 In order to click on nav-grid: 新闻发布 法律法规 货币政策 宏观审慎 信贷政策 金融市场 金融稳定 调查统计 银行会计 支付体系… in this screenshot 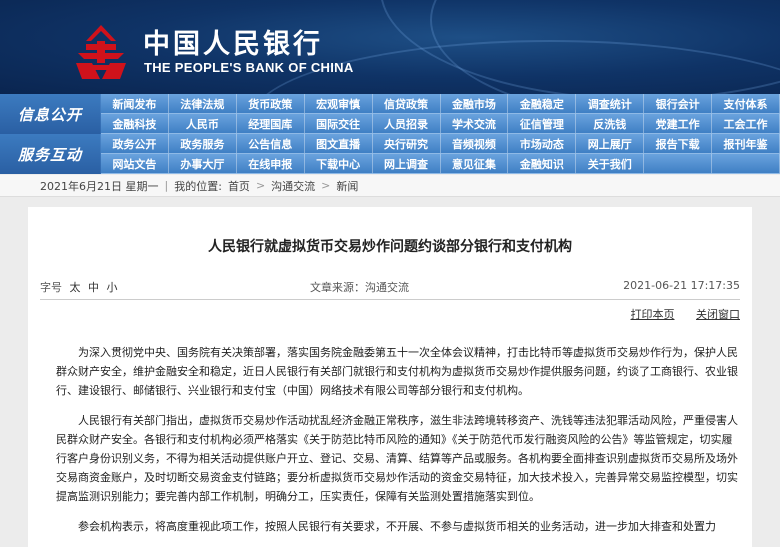, I will do `click(440, 114)`.